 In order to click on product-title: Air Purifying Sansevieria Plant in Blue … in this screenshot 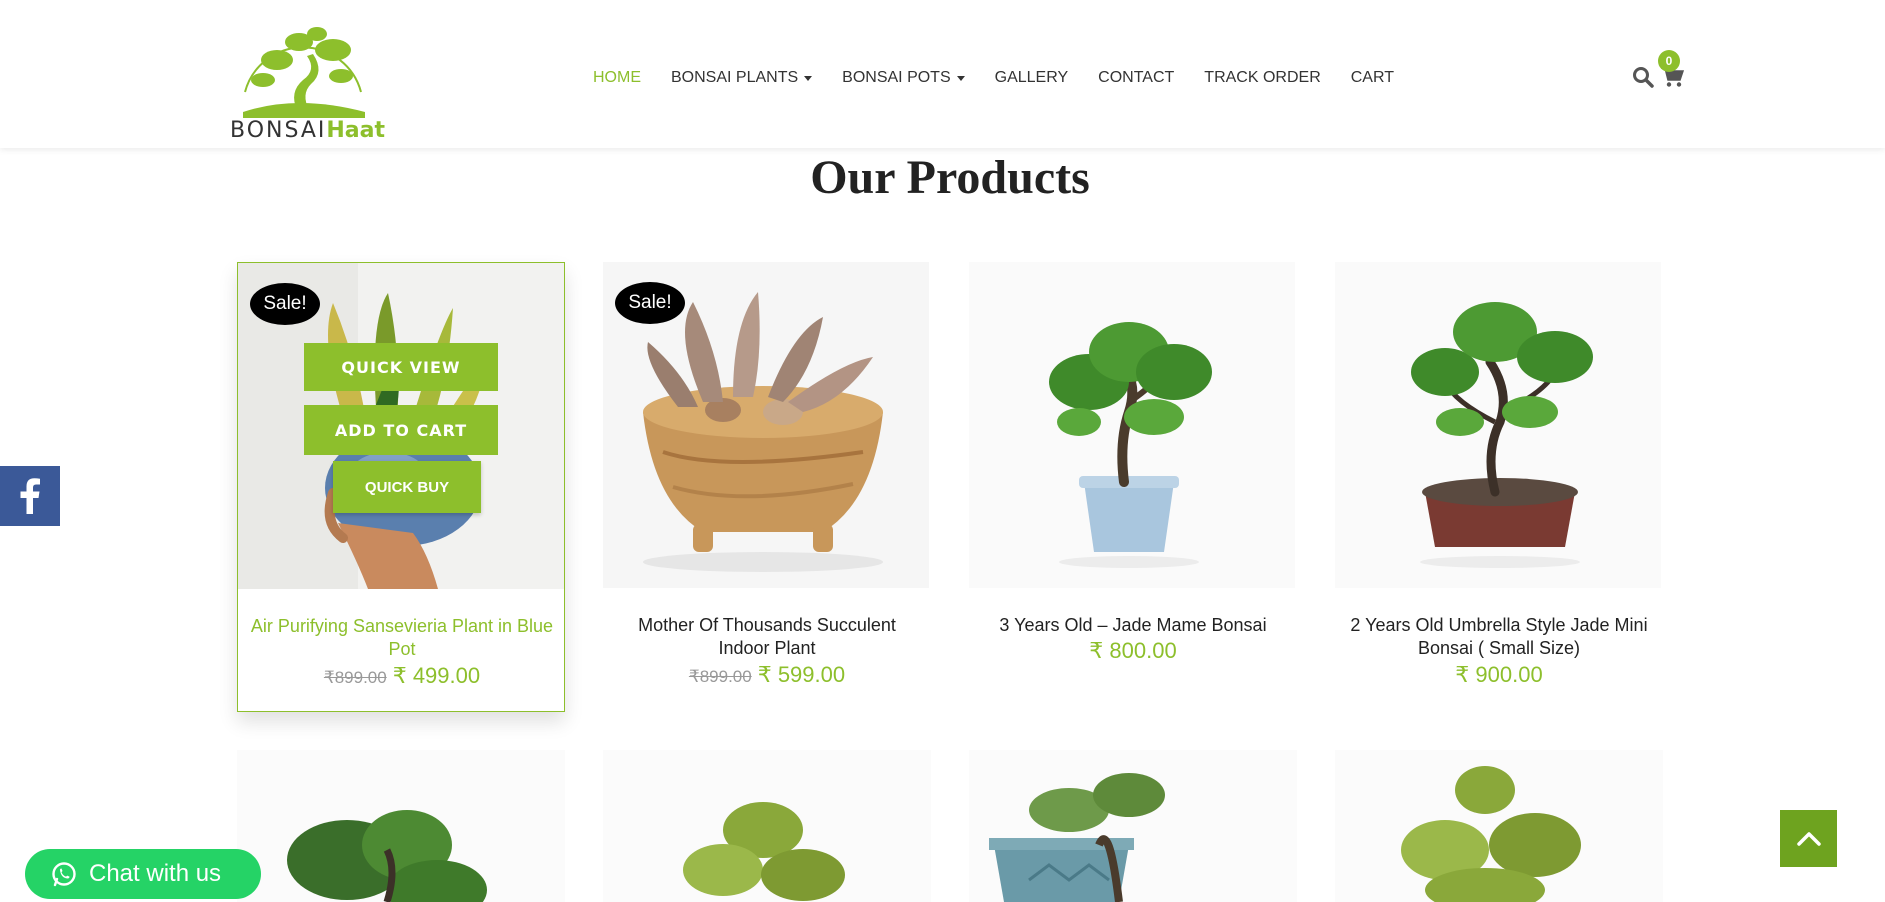, I will do `click(402, 638)`.